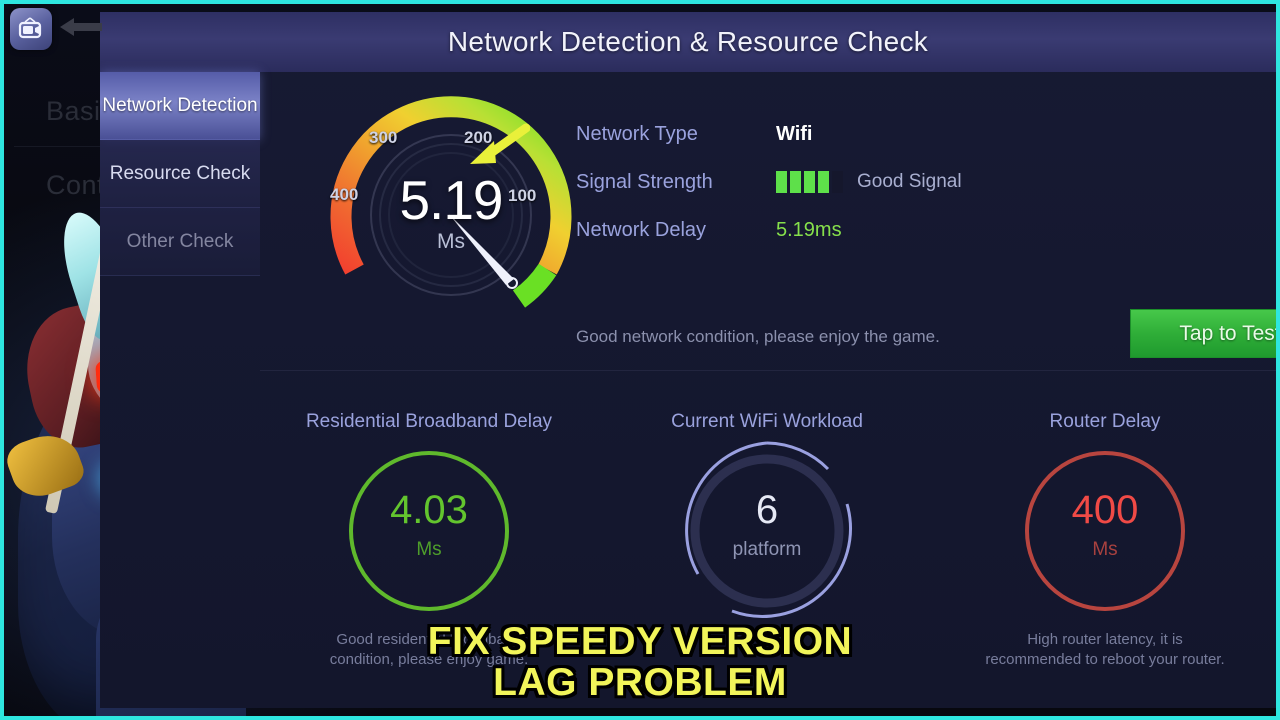 The image size is (1280, 720). I want to click on video-caption: FIX SPEEDY VERSION LAG PROBLEM, so click(640, 662).